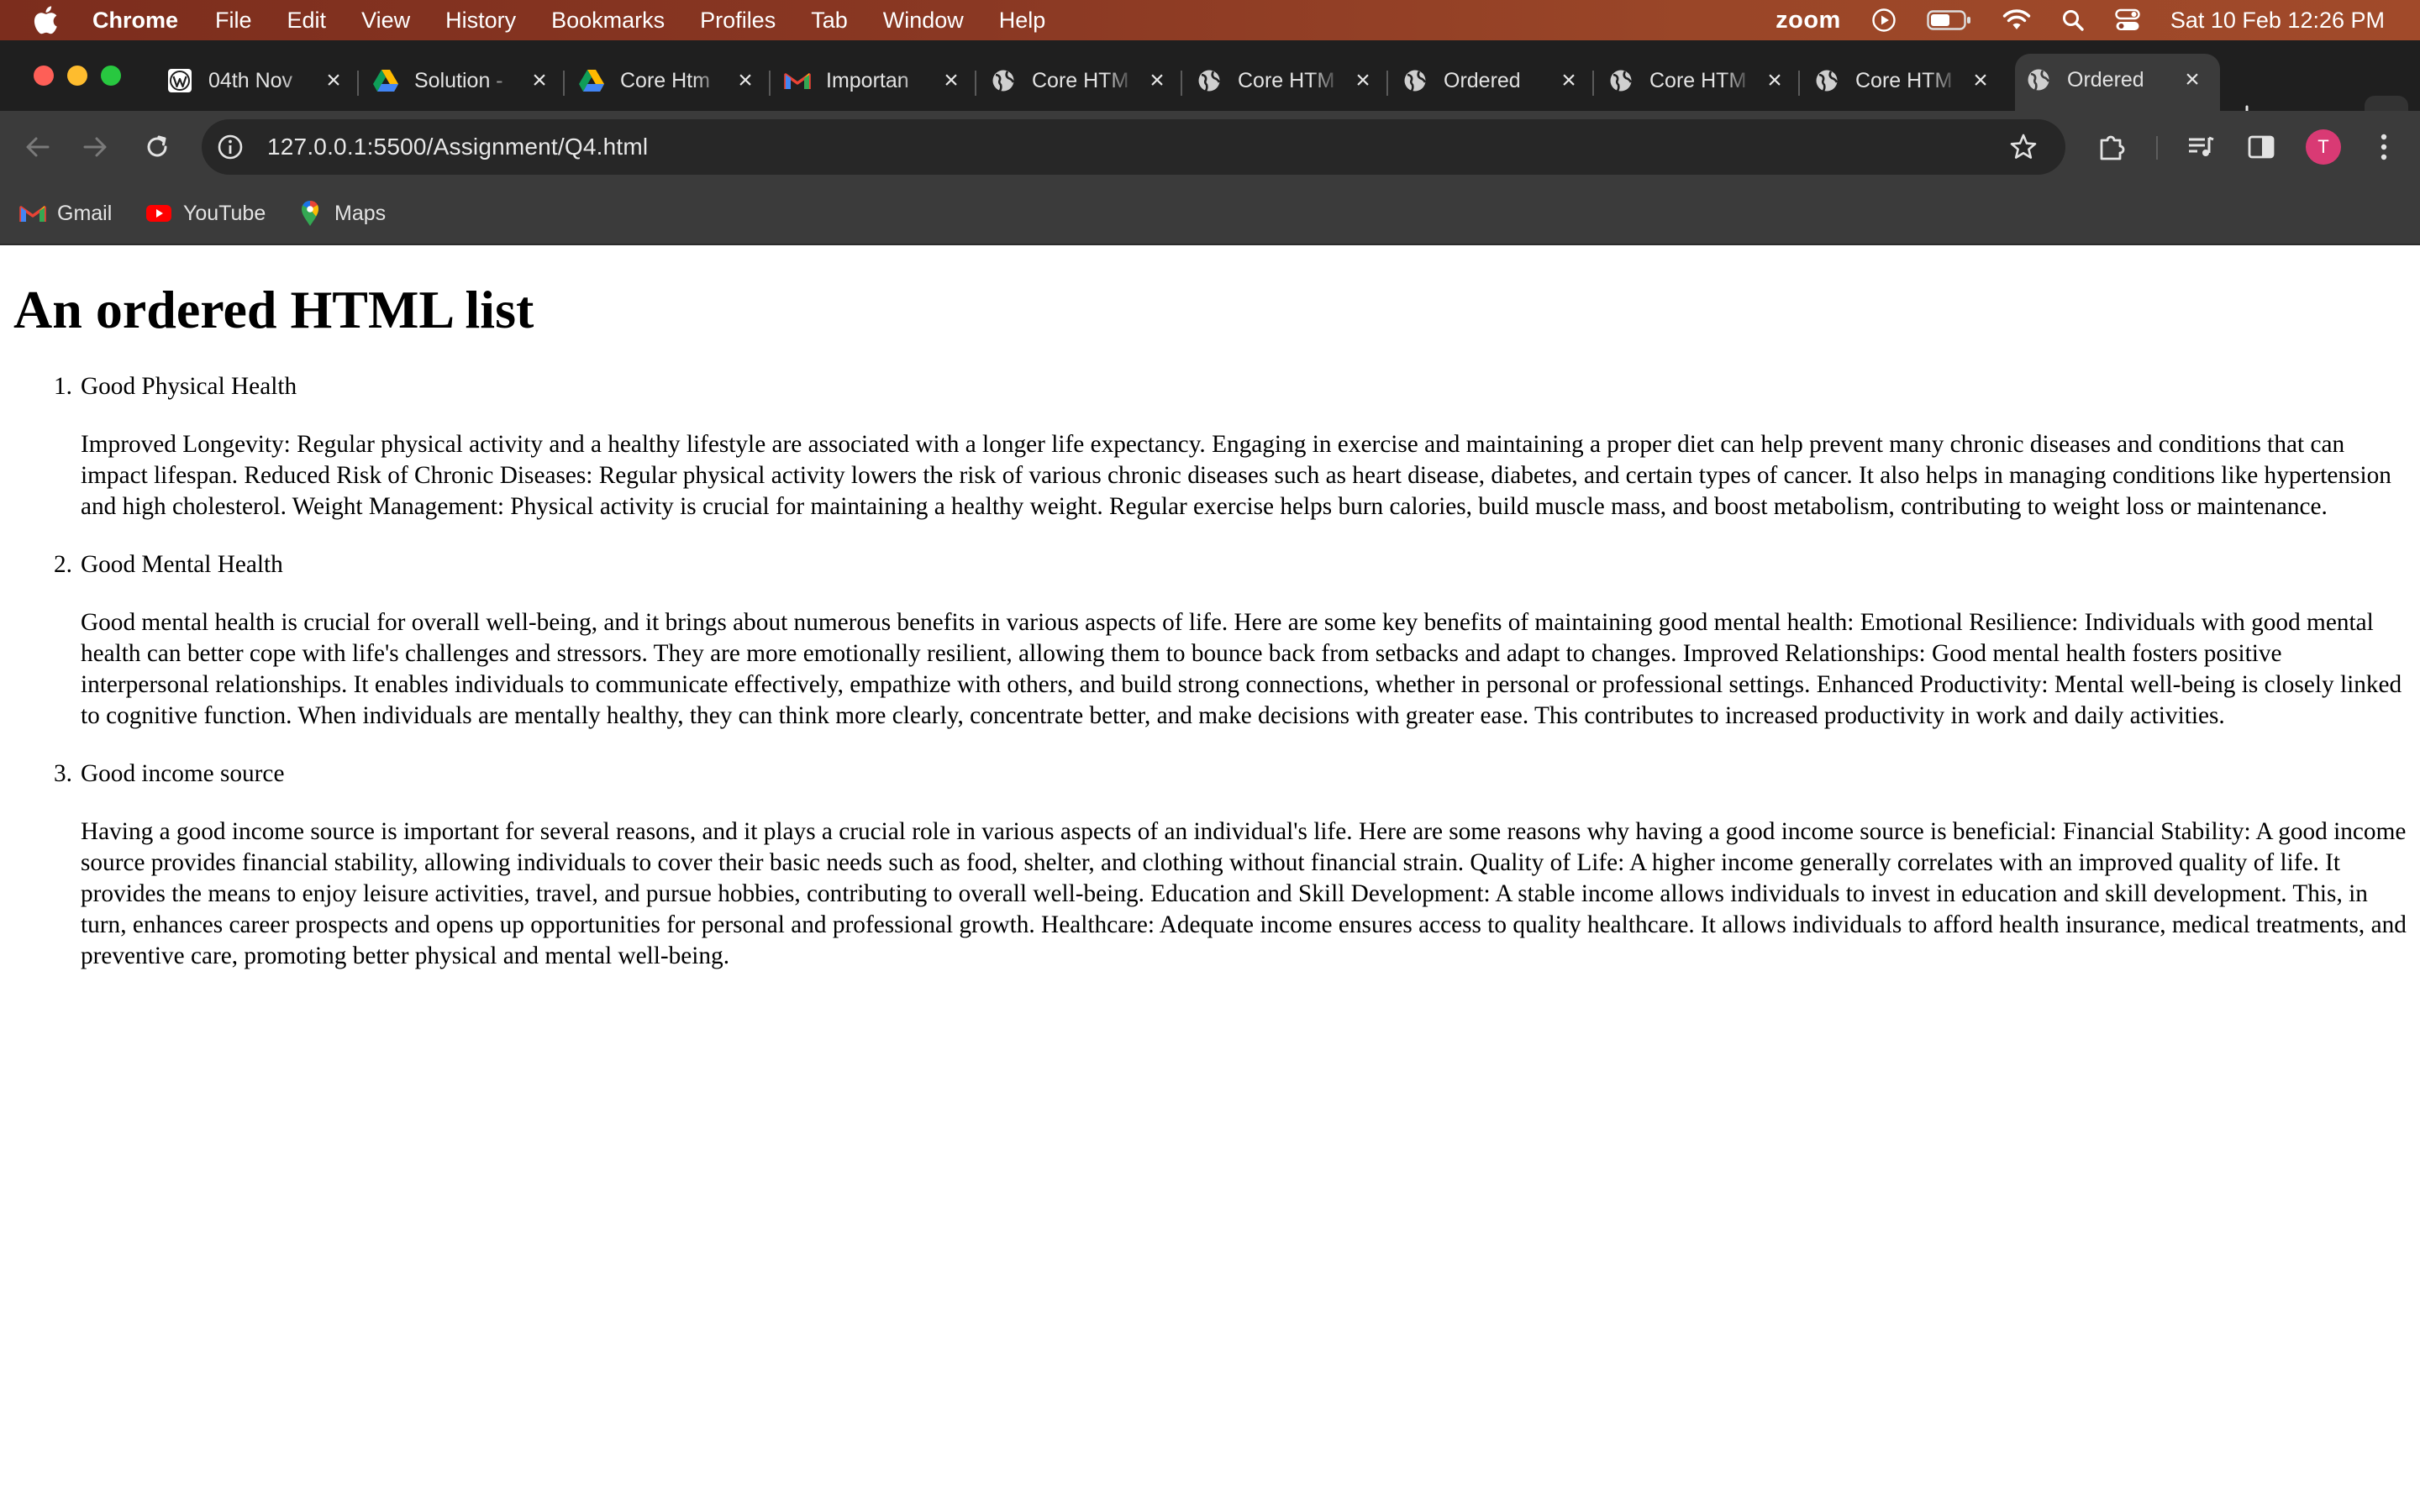 The width and height of the screenshot is (2420, 1512). What do you see at coordinates (250, 80) in the screenshot?
I see `tab-title: 04th Nov` at bounding box center [250, 80].